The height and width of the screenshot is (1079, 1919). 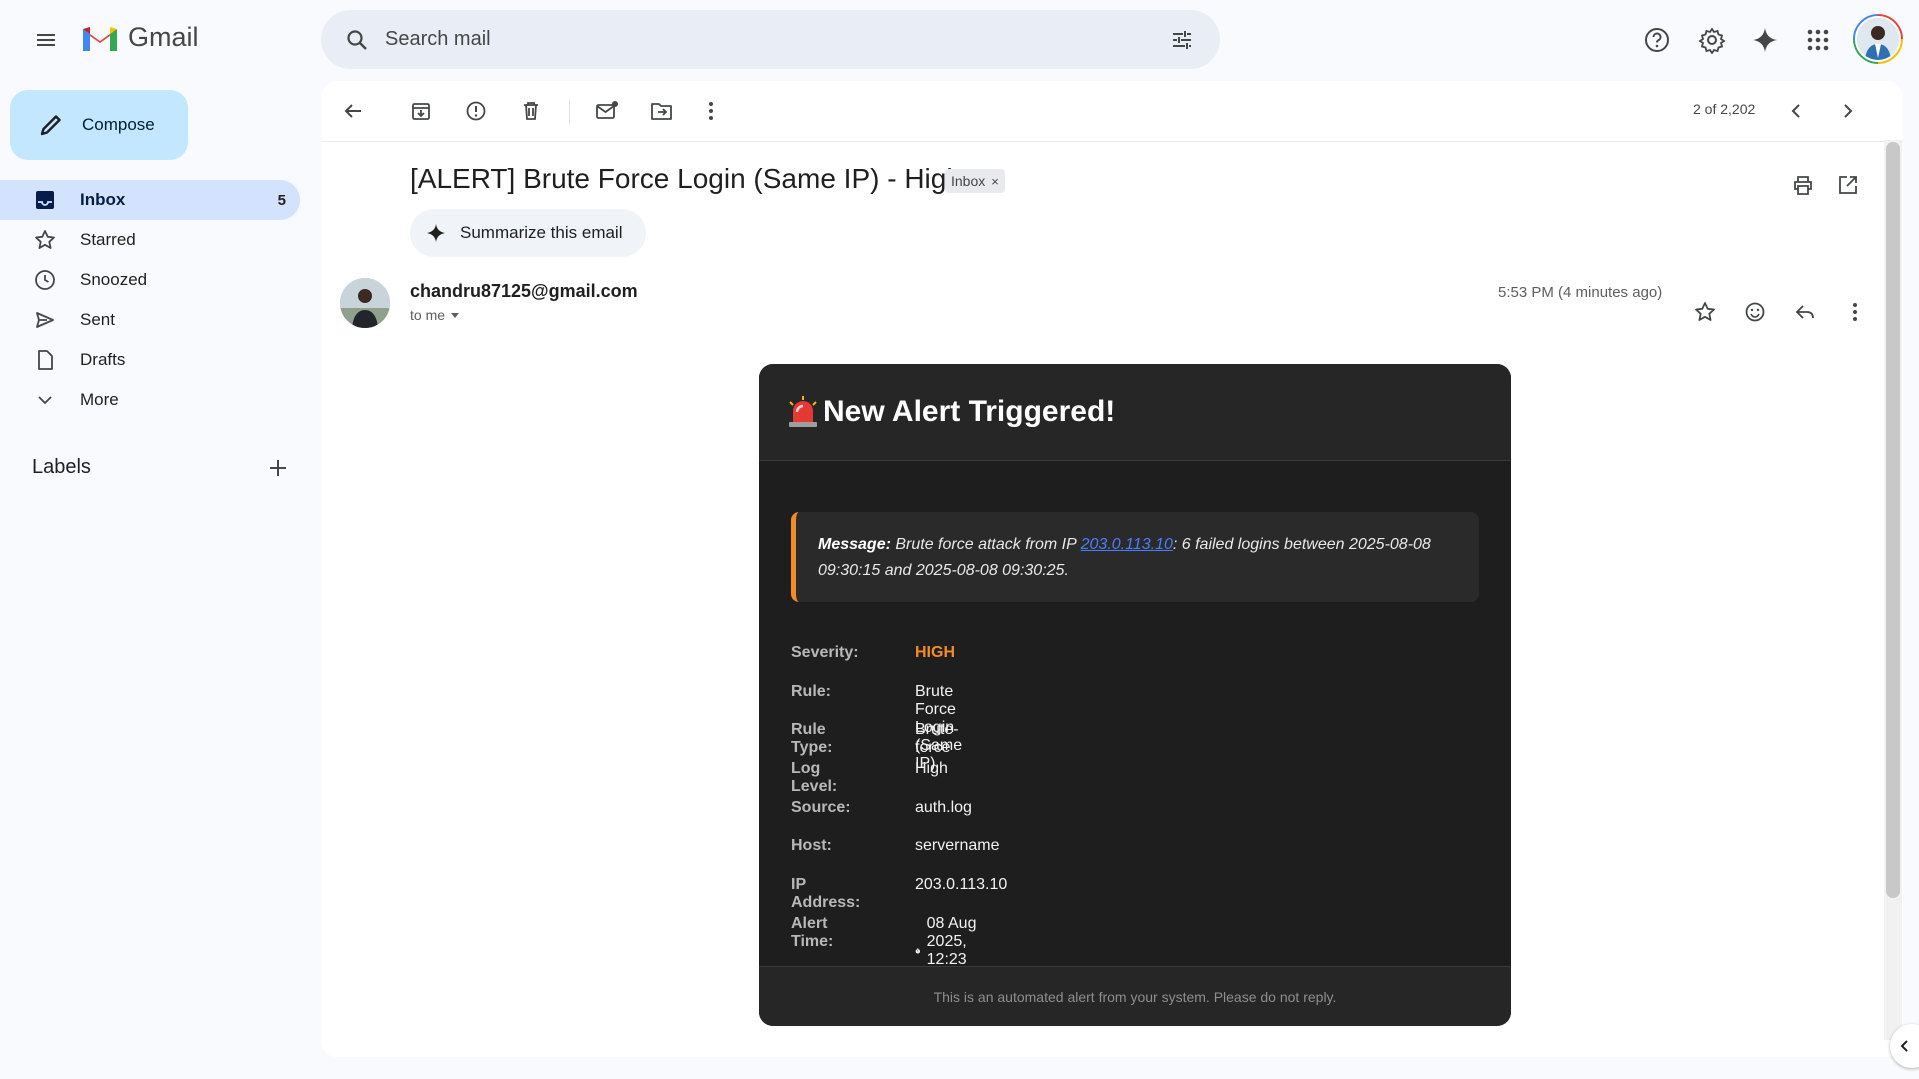 What do you see at coordinates (812, 932) in the screenshot?
I see `detail-key: Alert Time:` at bounding box center [812, 932].